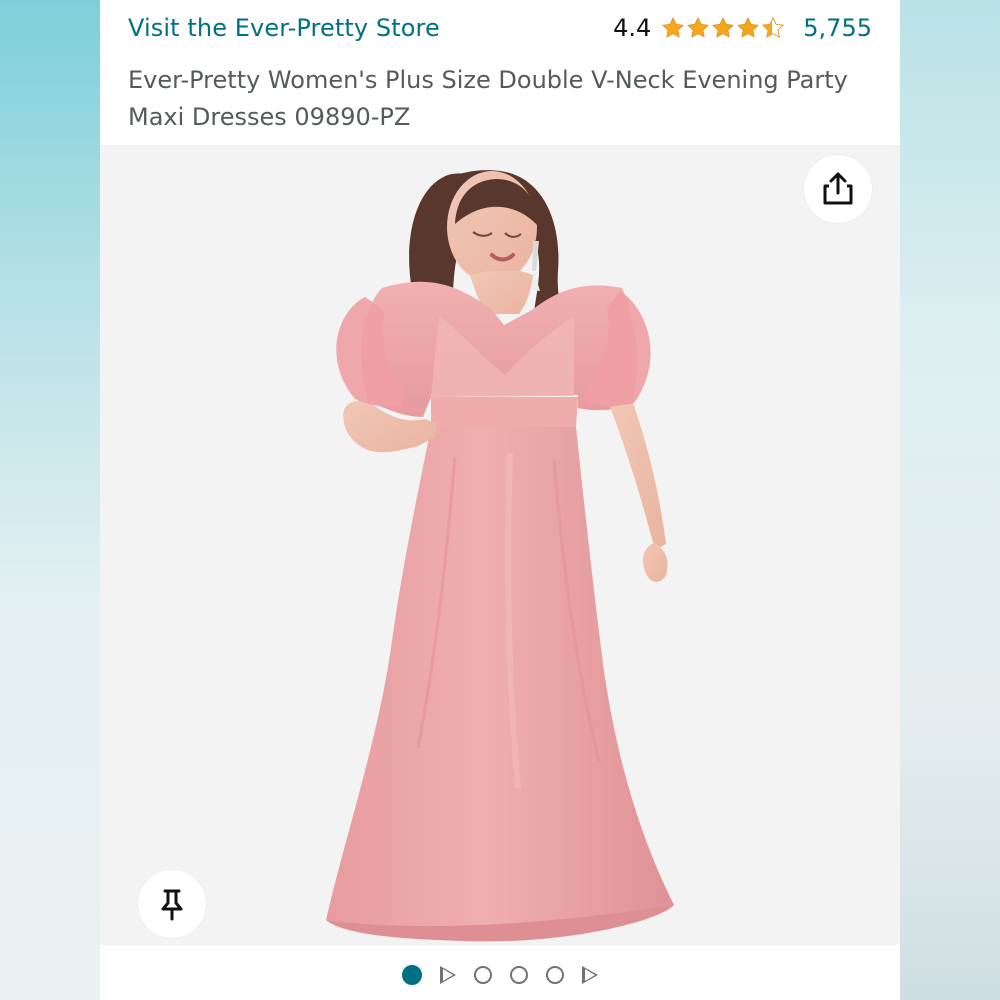  What do you see at coordinates (837, 28) in the screenshot?
I see `review-count-link: 5,755` at bounding box center [837, 28].